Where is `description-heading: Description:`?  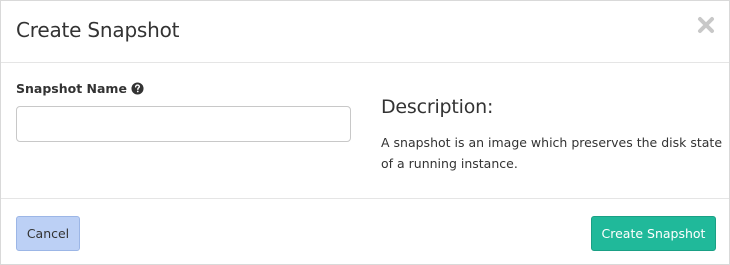 description-heading: Description: is located at coordinates (437, 107).